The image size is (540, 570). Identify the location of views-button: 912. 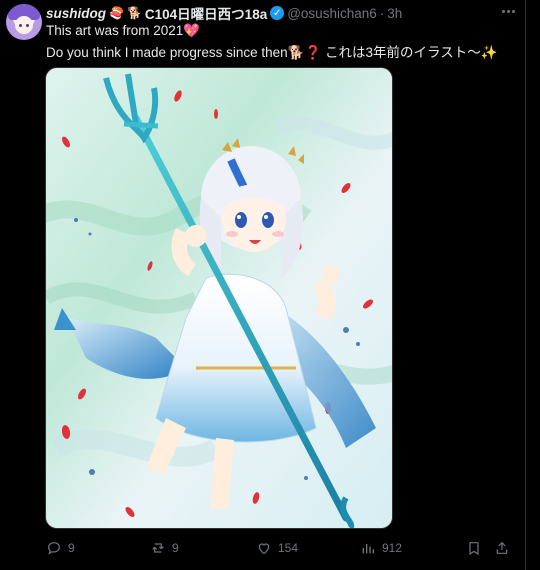
(381, 548).